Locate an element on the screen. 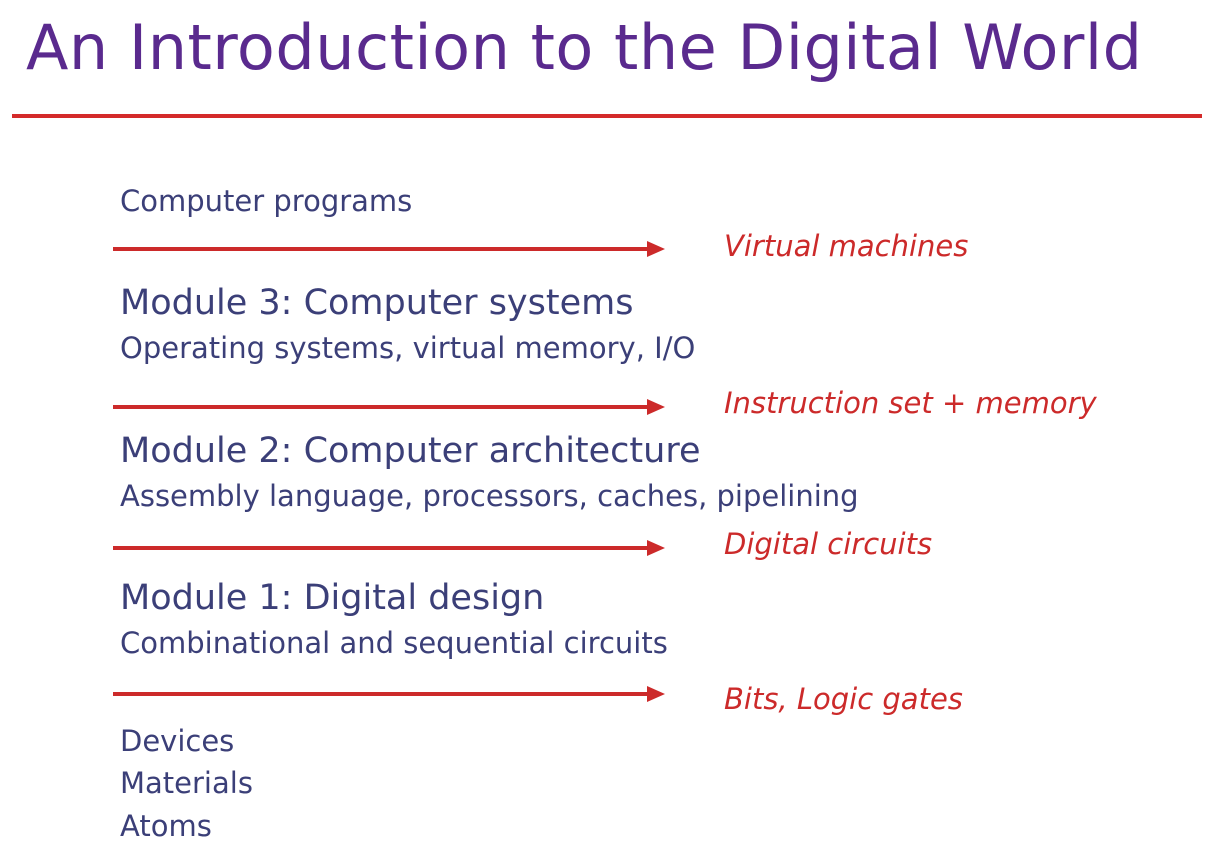  module-2-heading: Module 2: Computer architecture is located at coordinates (410, 451).